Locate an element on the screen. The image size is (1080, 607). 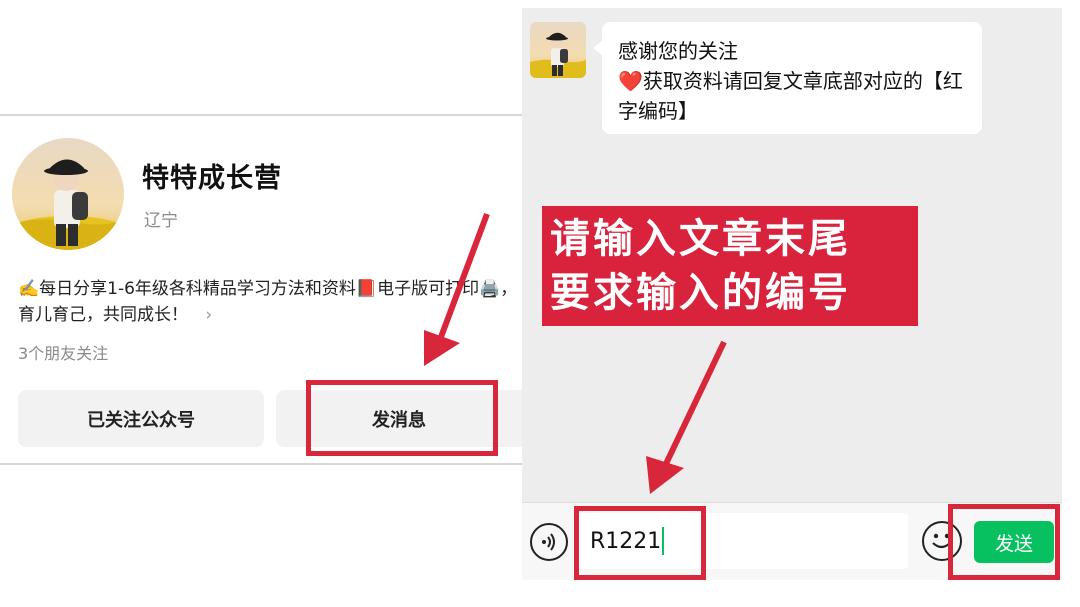
banner-line: 请输入文章末尾 is located at coordinates (700, 239).